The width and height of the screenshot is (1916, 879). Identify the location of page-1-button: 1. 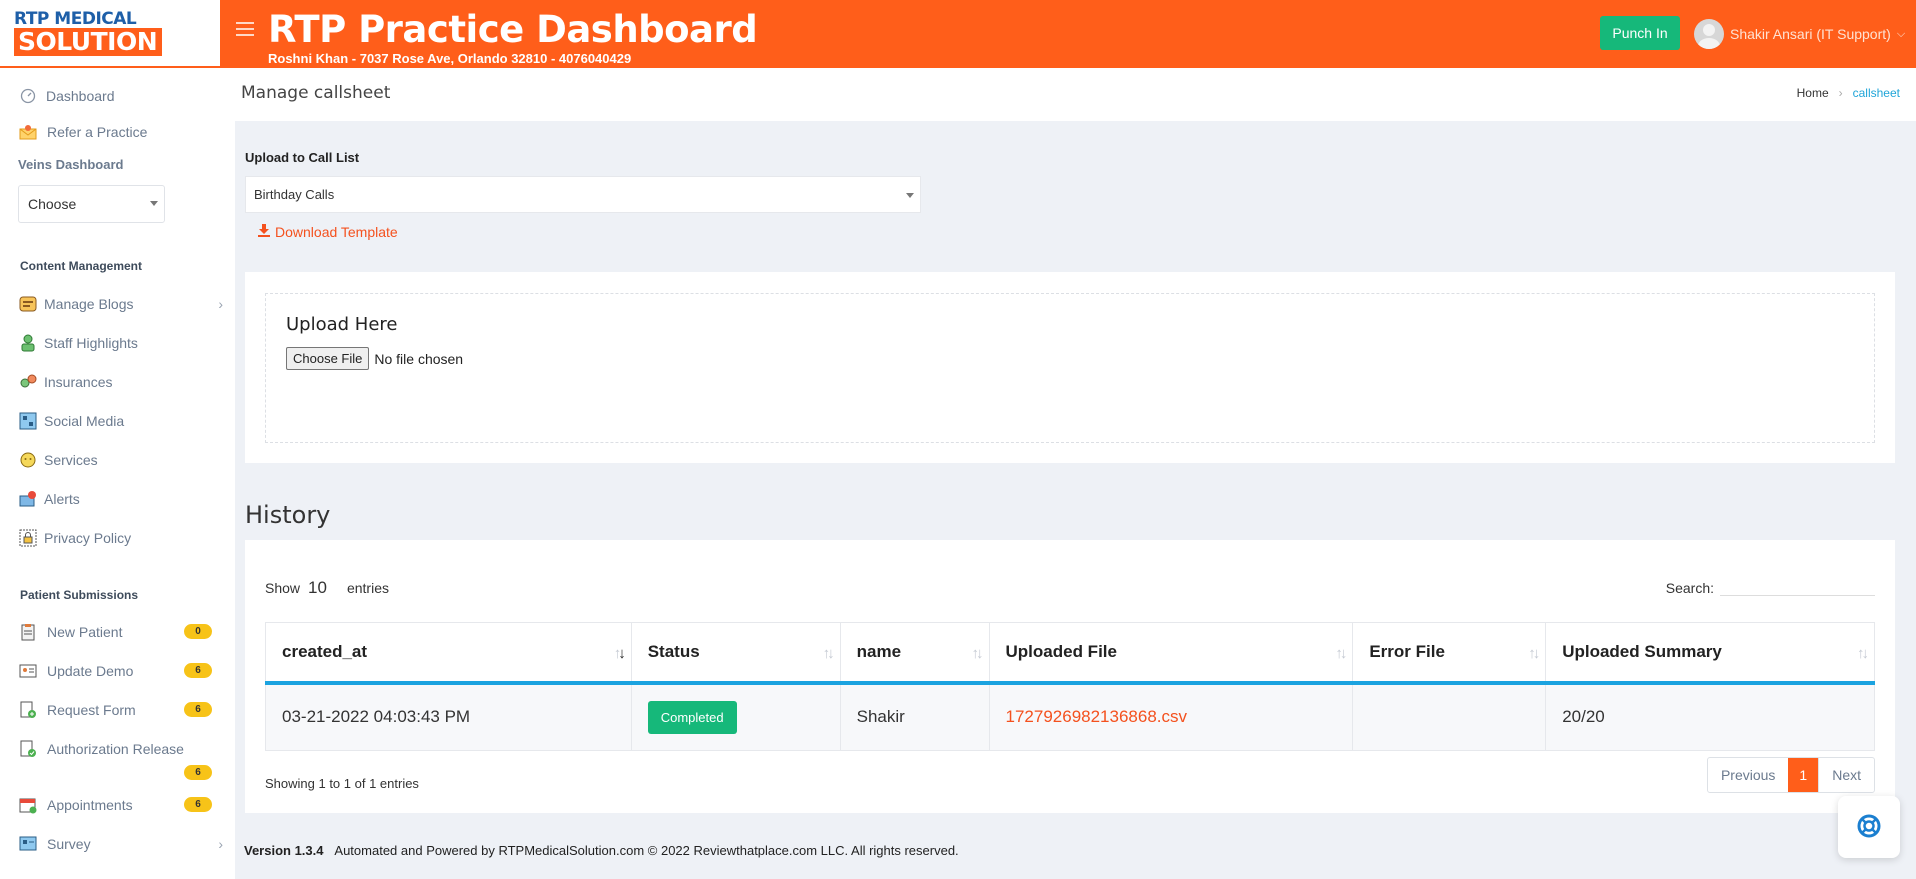
(1803, 775).